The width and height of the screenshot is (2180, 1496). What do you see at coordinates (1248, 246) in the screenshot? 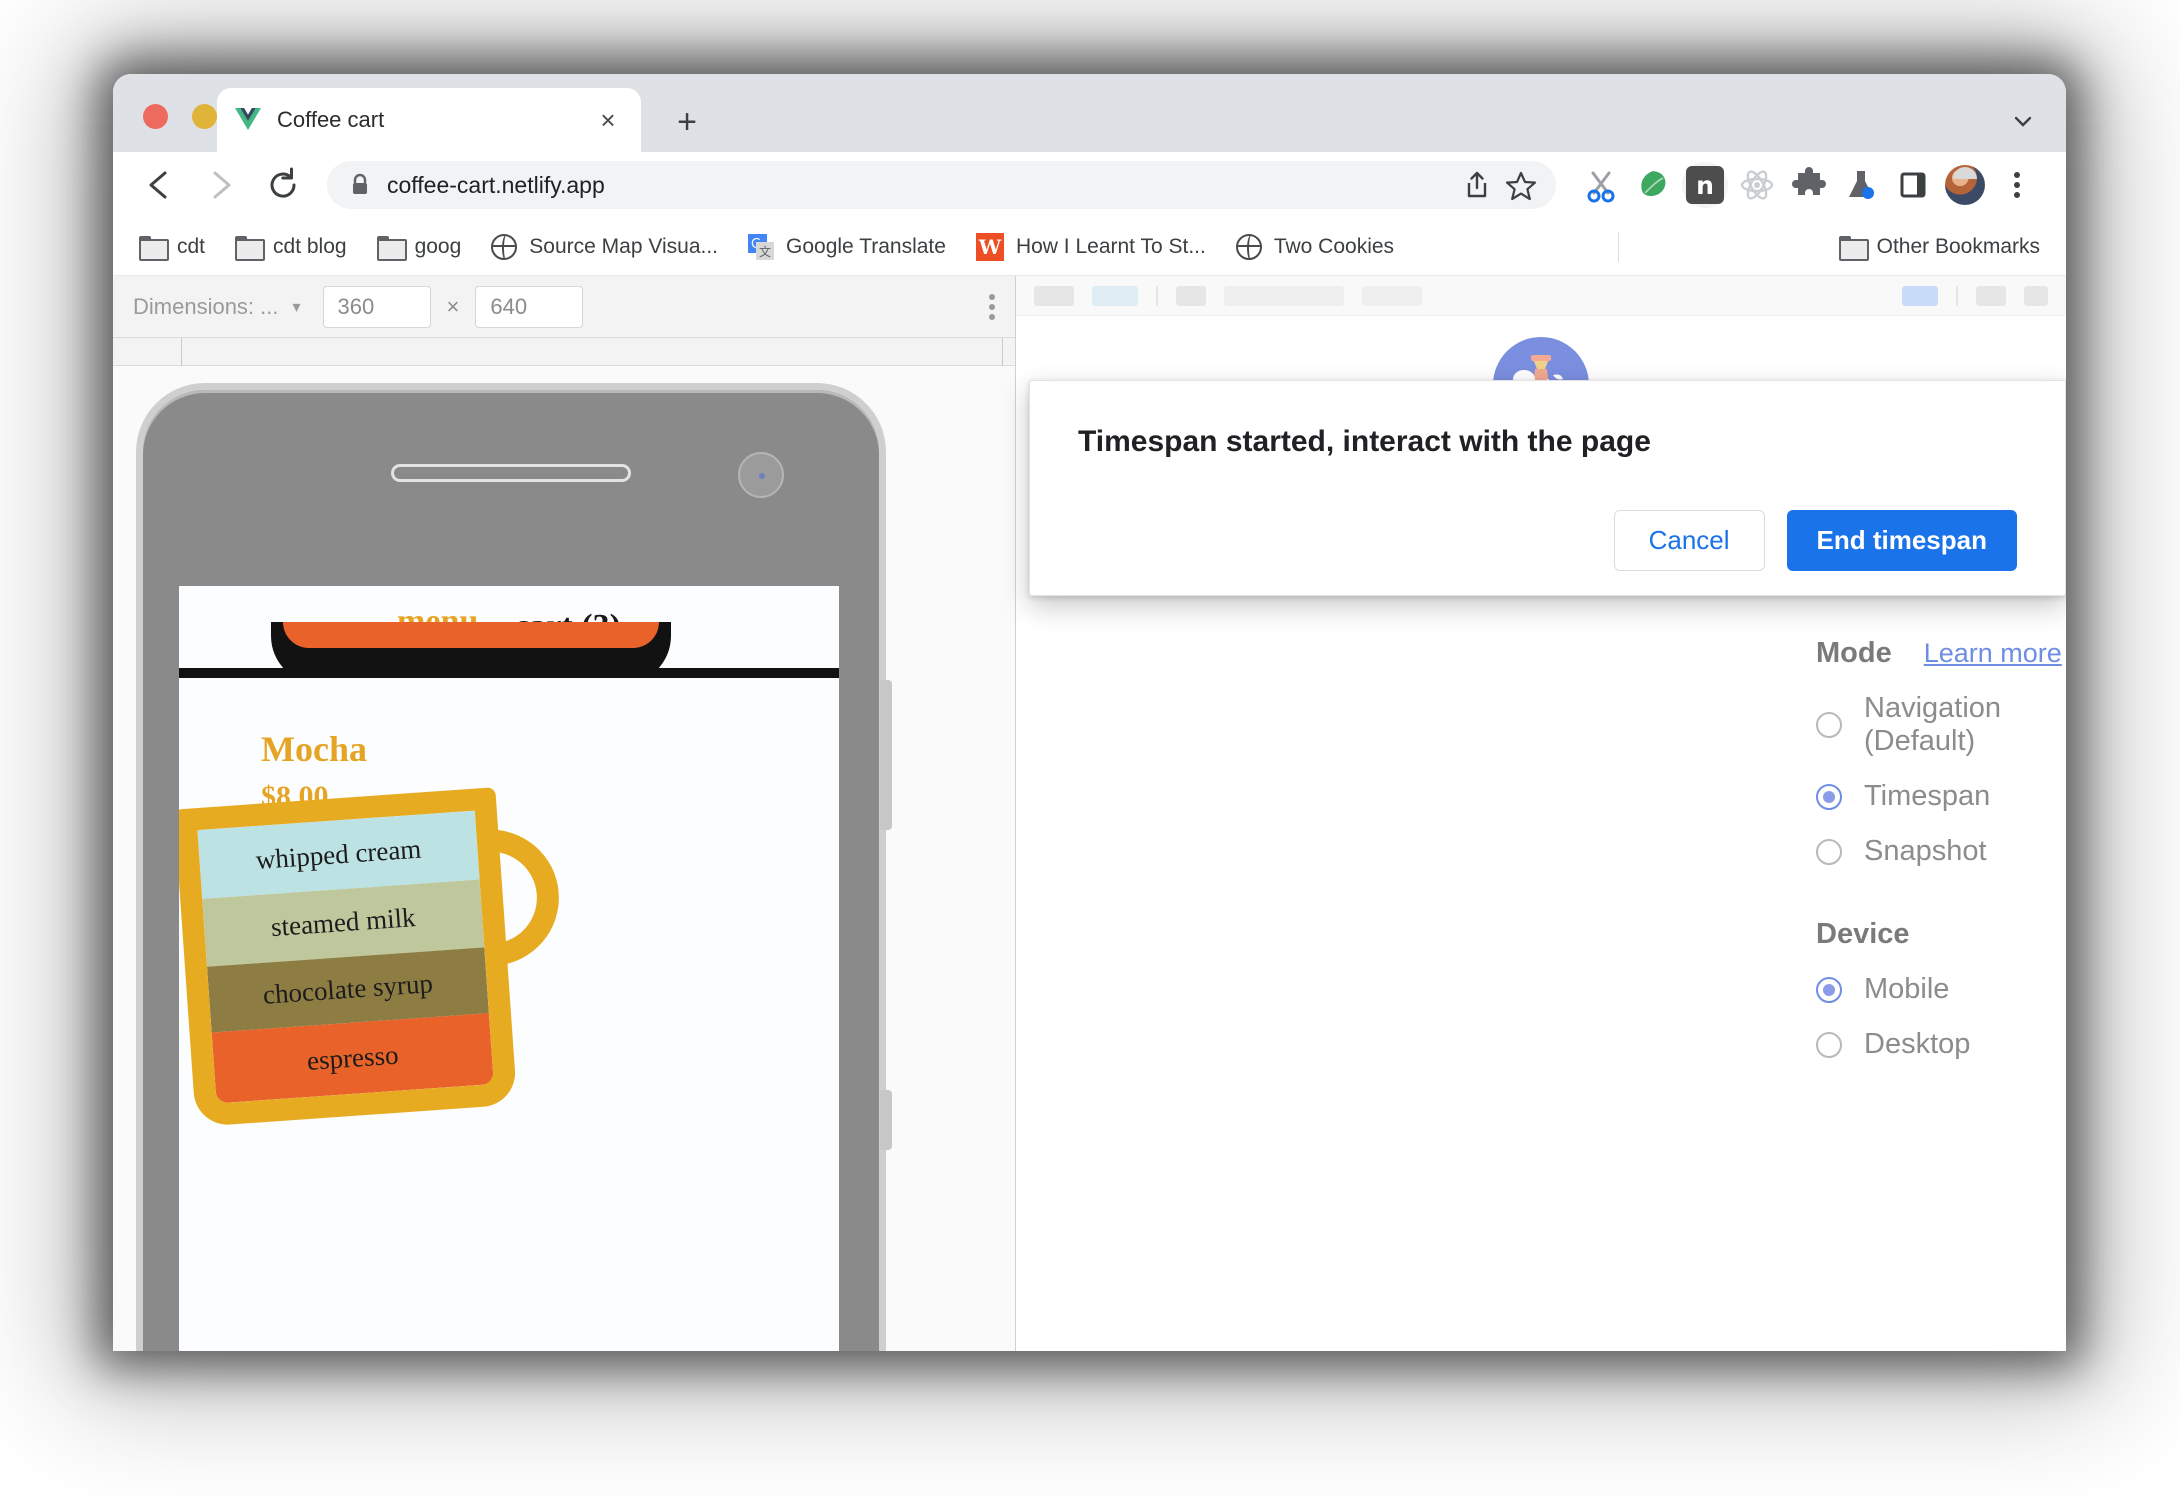
I see `globe-icon` at bounding box center [1248, 246].